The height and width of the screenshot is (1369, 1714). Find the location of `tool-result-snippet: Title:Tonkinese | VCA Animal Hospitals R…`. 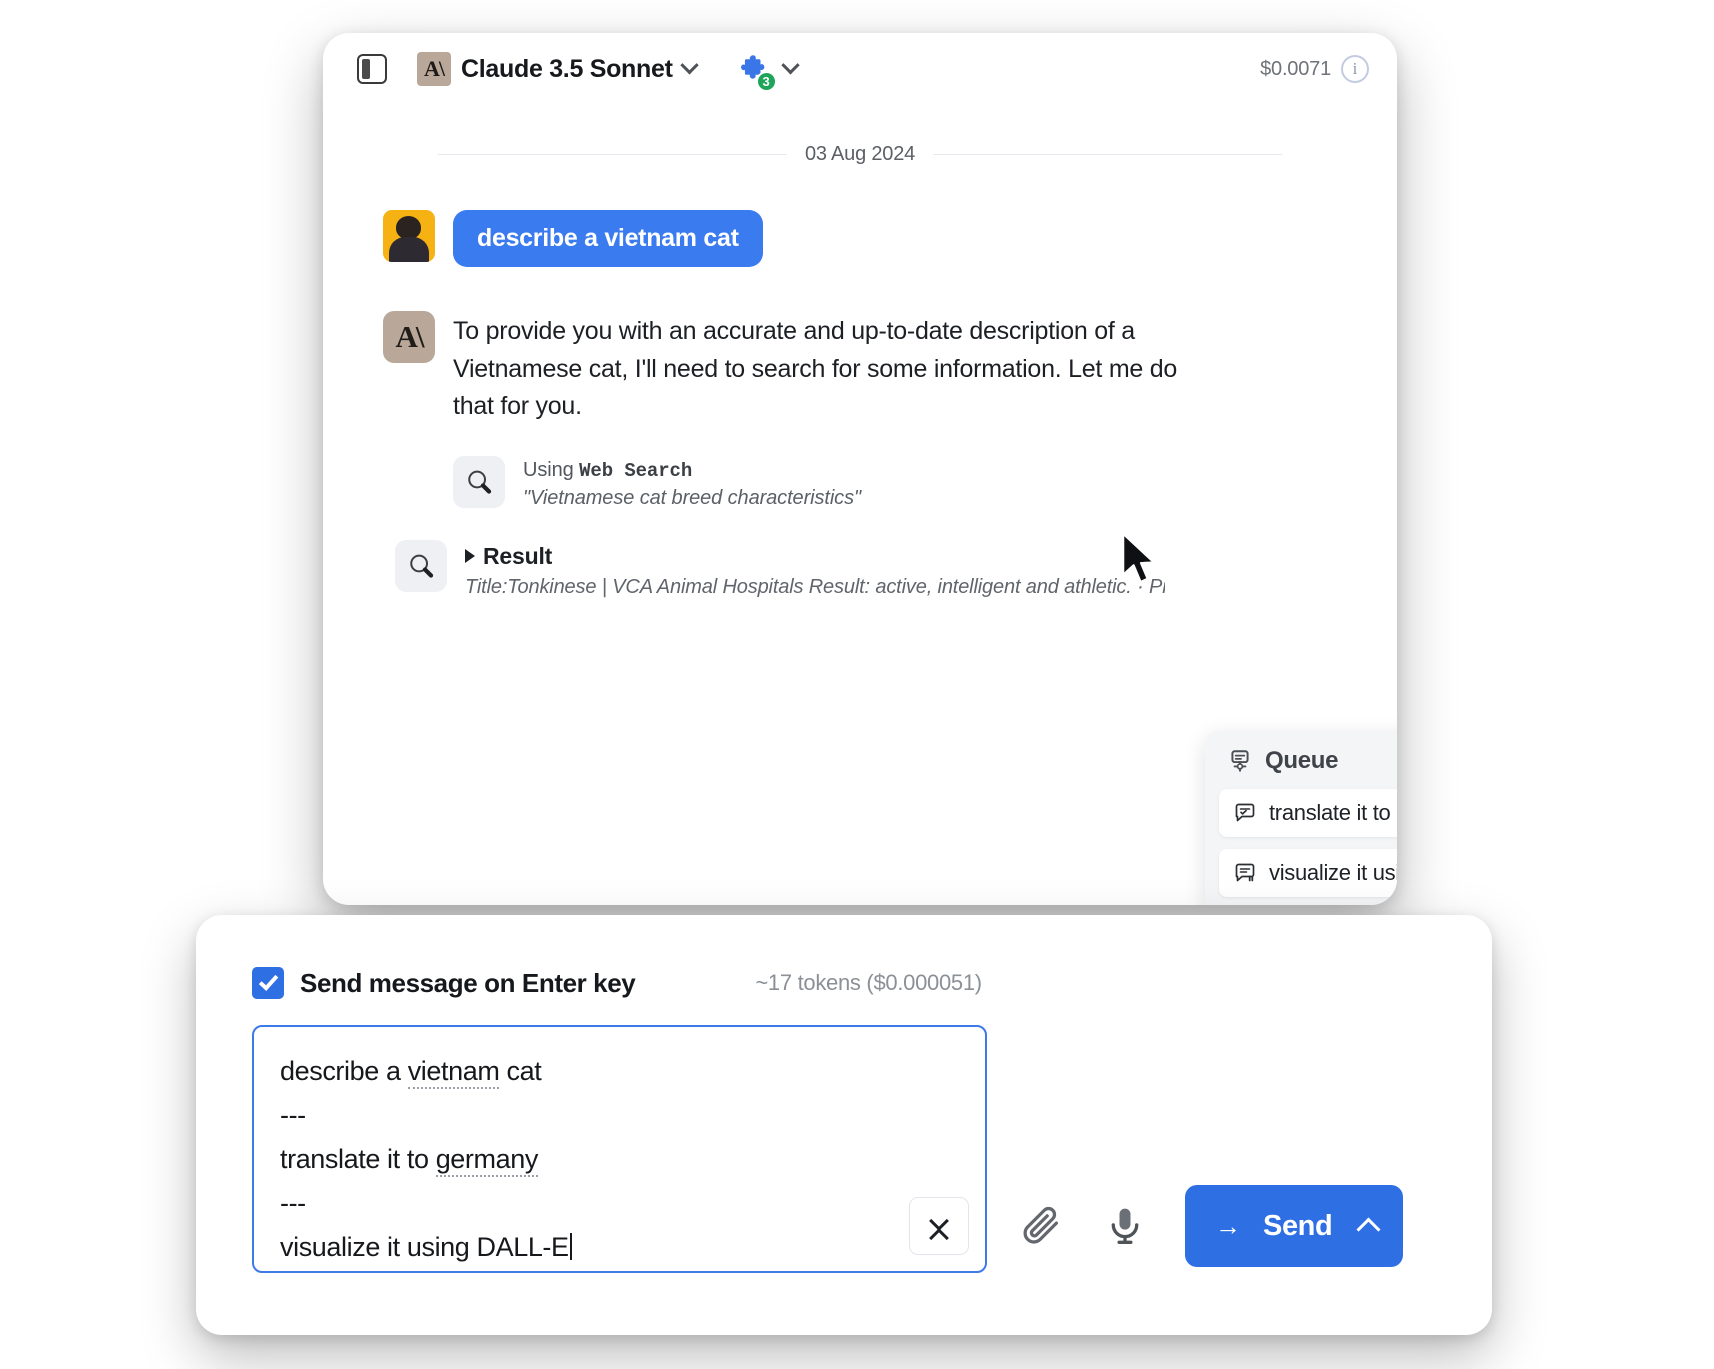

tool-result-snippet: Title:Tonkinese | VCA Animal Hospitals R… is located at coordinates (815, 586).